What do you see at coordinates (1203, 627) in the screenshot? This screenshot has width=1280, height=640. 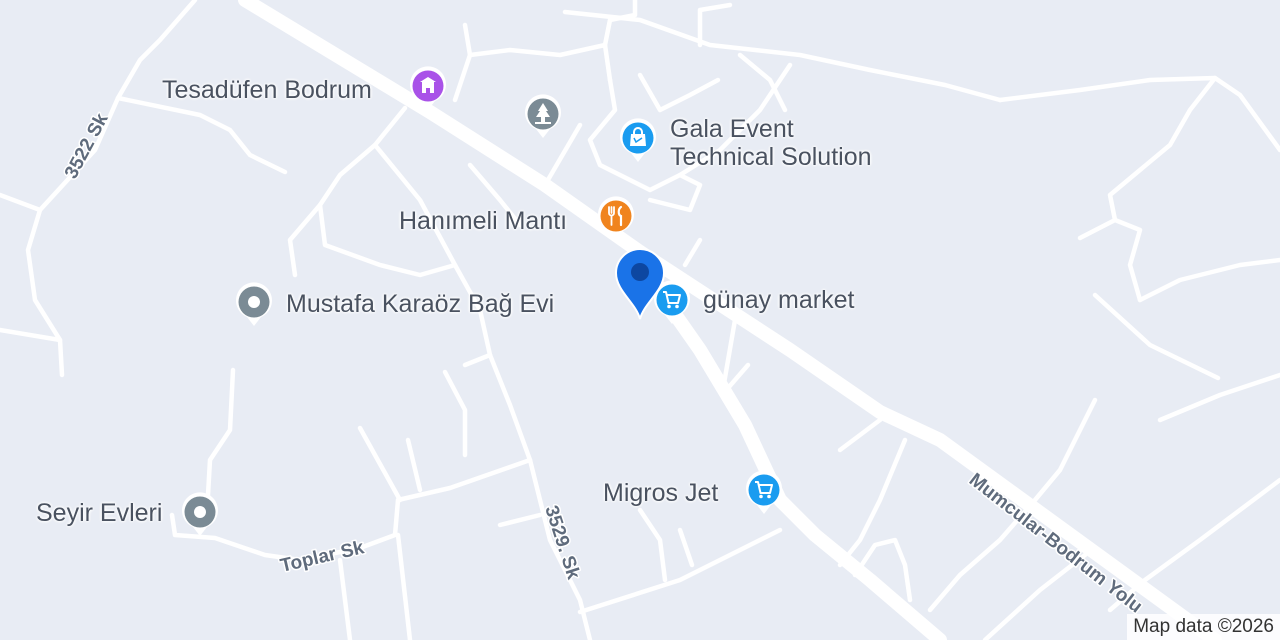 I see `map-attribution: Map data ©2026` at bounding box center [1203, 627].